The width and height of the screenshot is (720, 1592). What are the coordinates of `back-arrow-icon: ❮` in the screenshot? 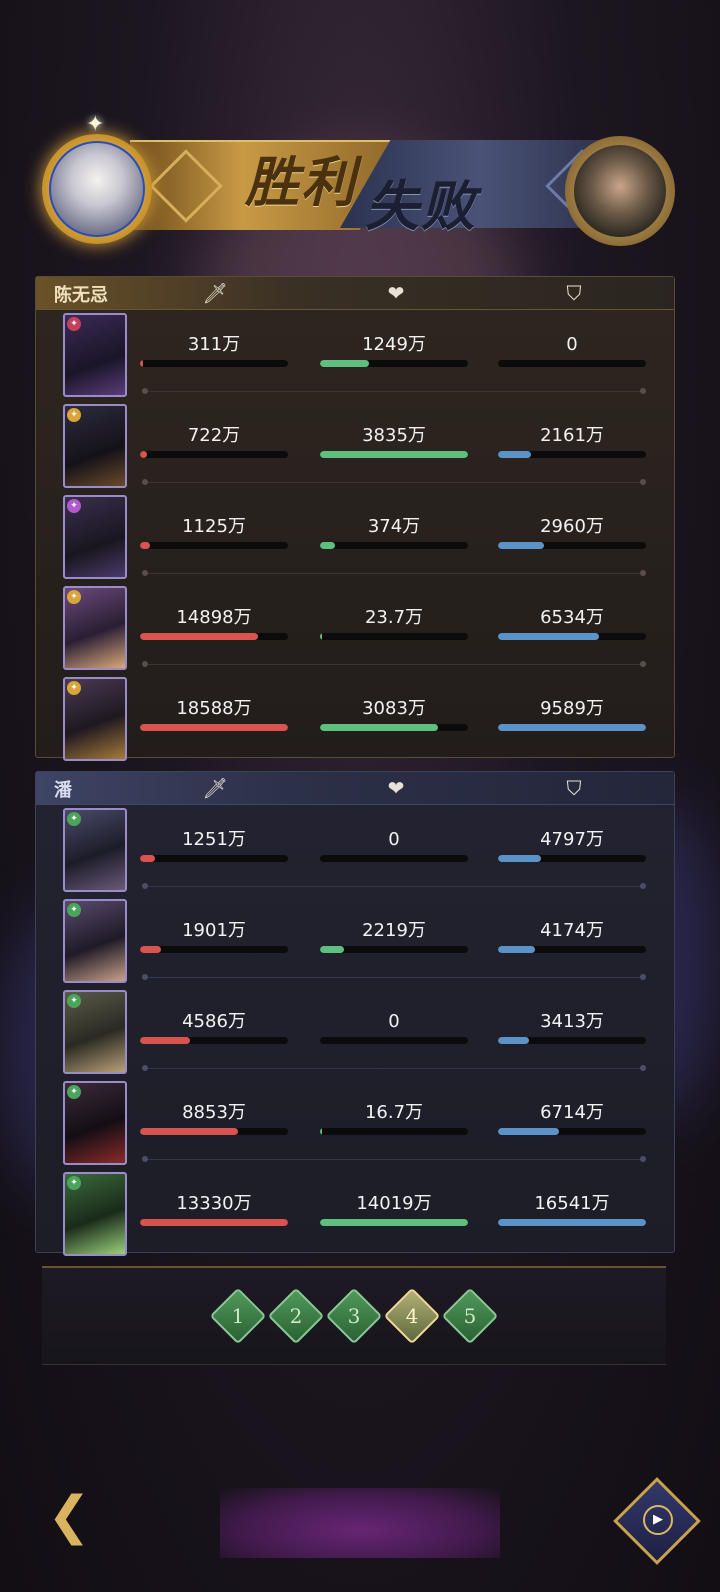 It's located at (69, 1518).